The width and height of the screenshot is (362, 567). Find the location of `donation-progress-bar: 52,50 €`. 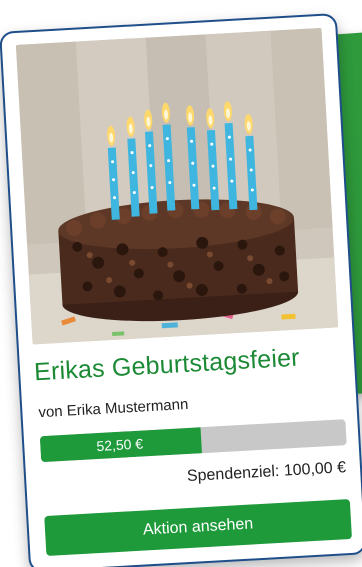

donation-progress-bar: 52,50 € is located at coordinates (193, 441).